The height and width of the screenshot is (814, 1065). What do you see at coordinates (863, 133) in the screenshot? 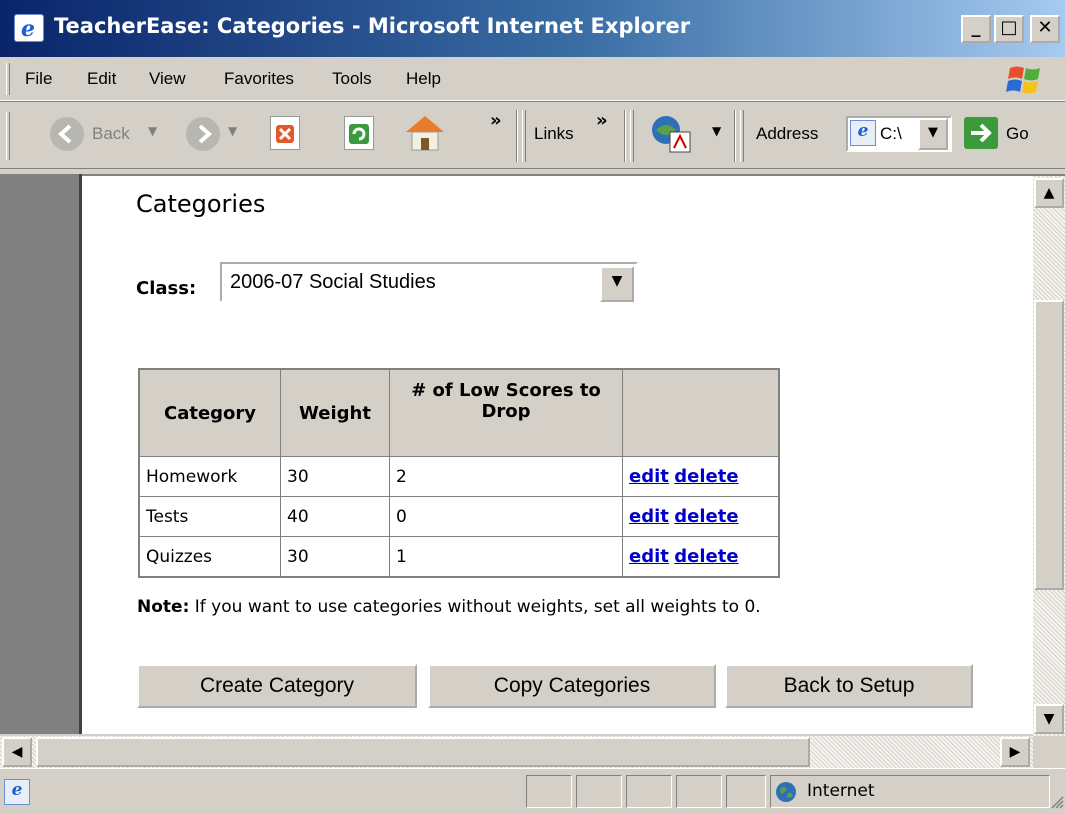
I see `page-icon: e` at bounding box center [863, 133].